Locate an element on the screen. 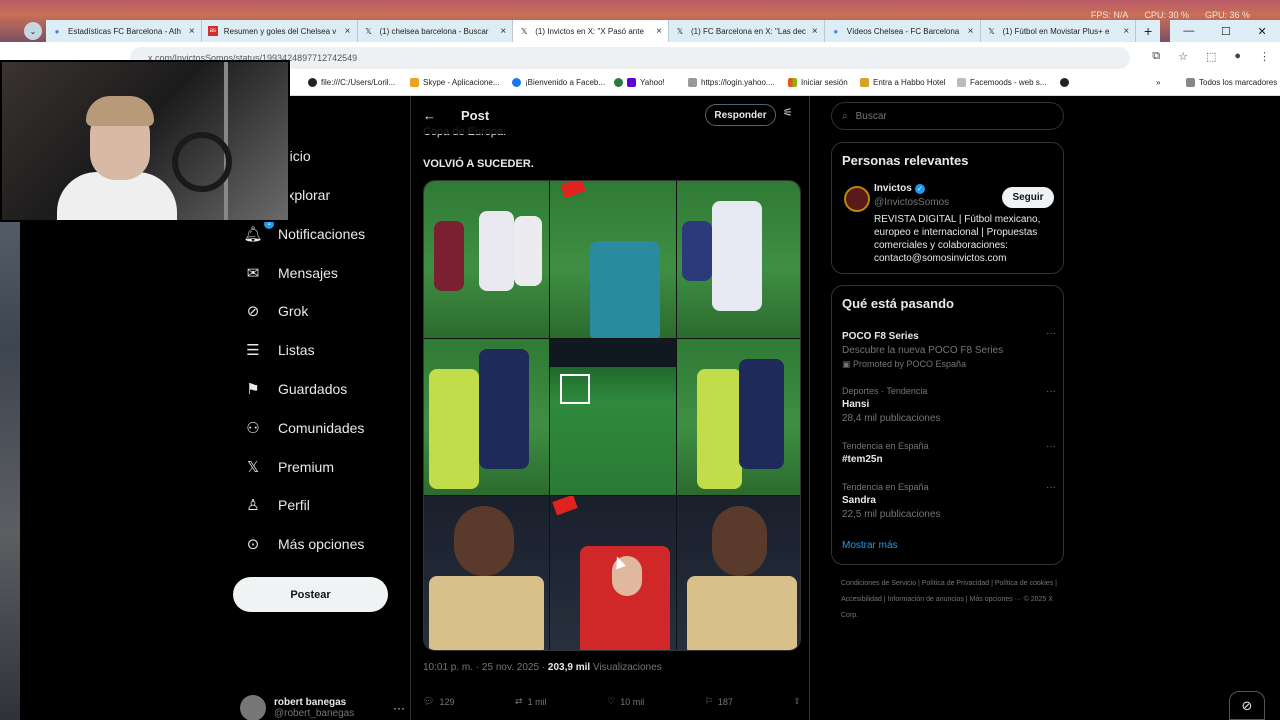 This screenshot has width=1280, height=720. new-tab-button: + is located at coordinates (1148, 31).